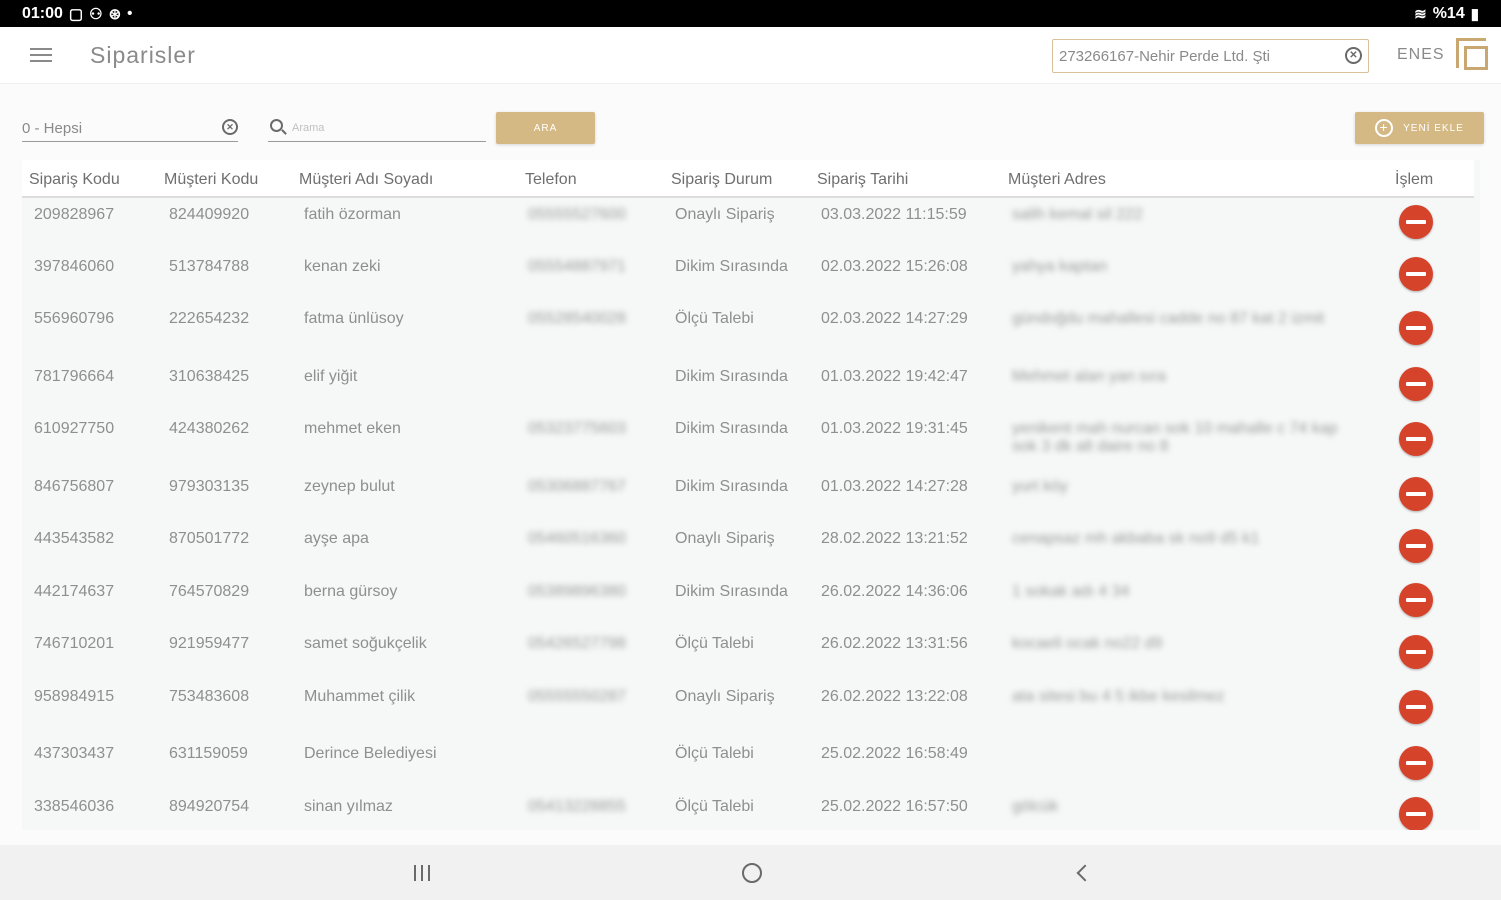 The width and height of the screenshot is (1501, 900). Describe the element at coordinates (209, 806) in the screenshot. I see `customer-code-cell: 894920754` at that location.